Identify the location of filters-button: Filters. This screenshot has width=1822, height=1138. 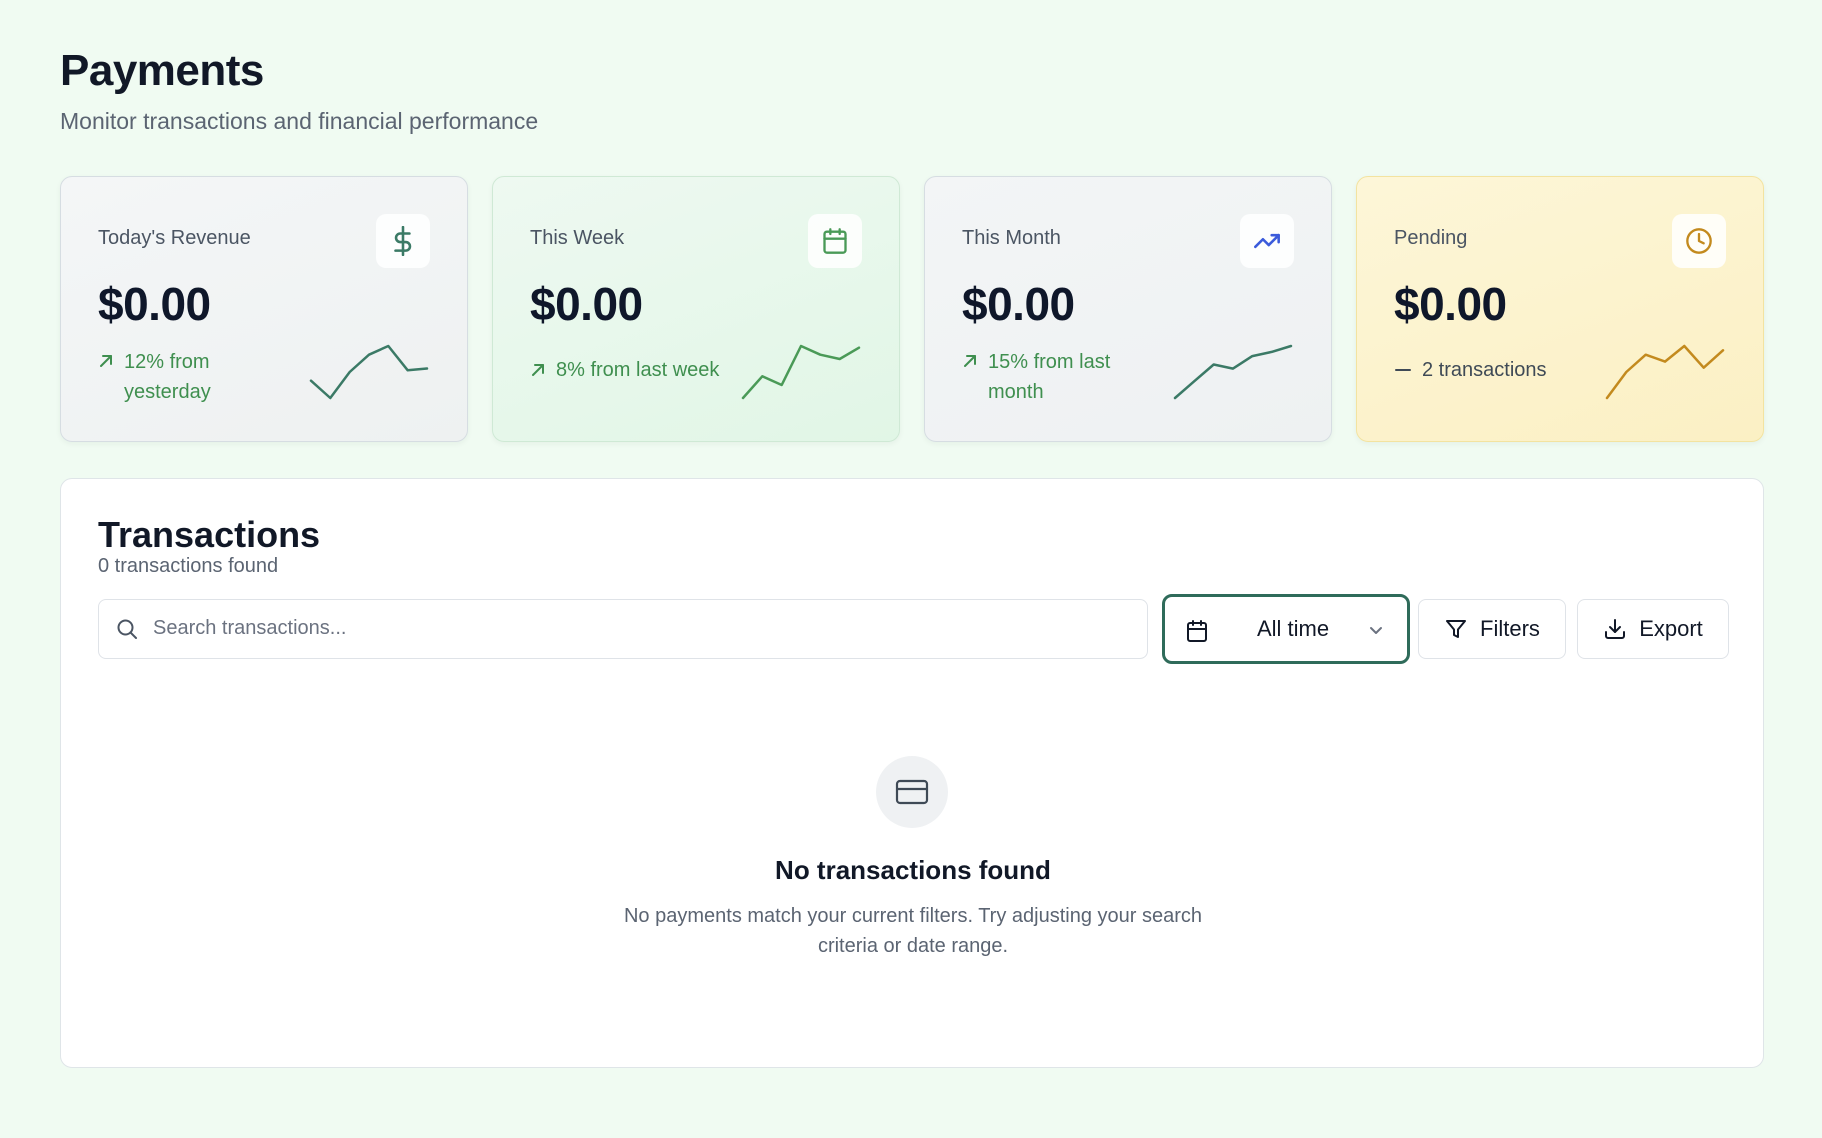
(1492, 629).